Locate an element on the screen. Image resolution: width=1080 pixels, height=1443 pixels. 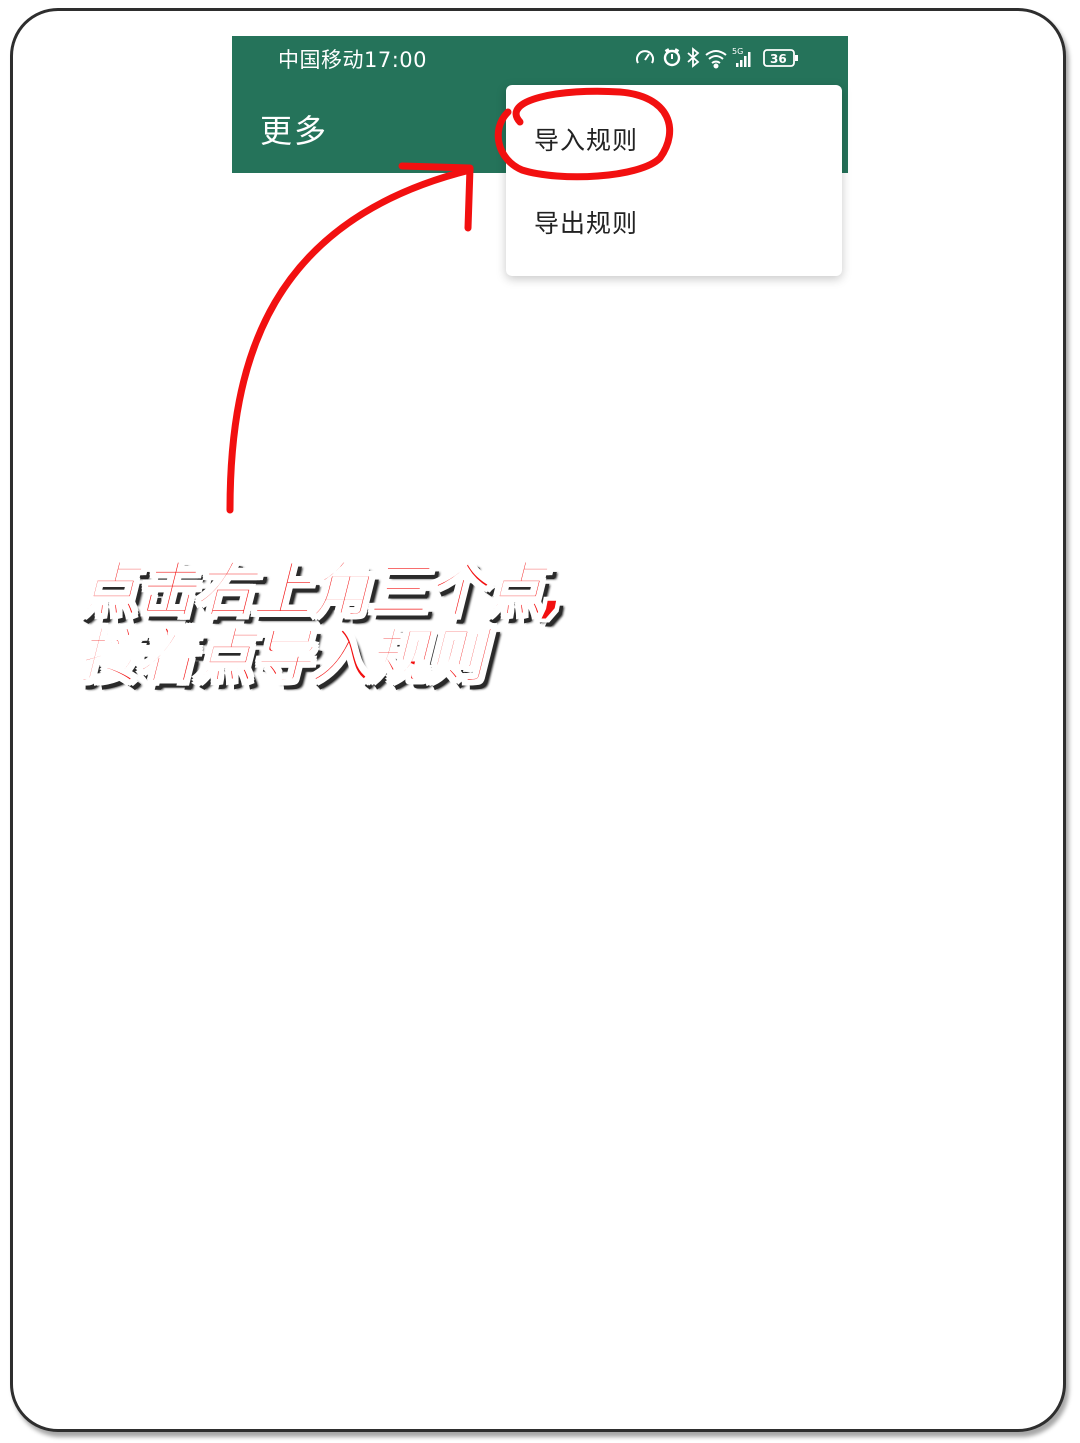
page-title: 更多 is located at coordinates (294, 131).